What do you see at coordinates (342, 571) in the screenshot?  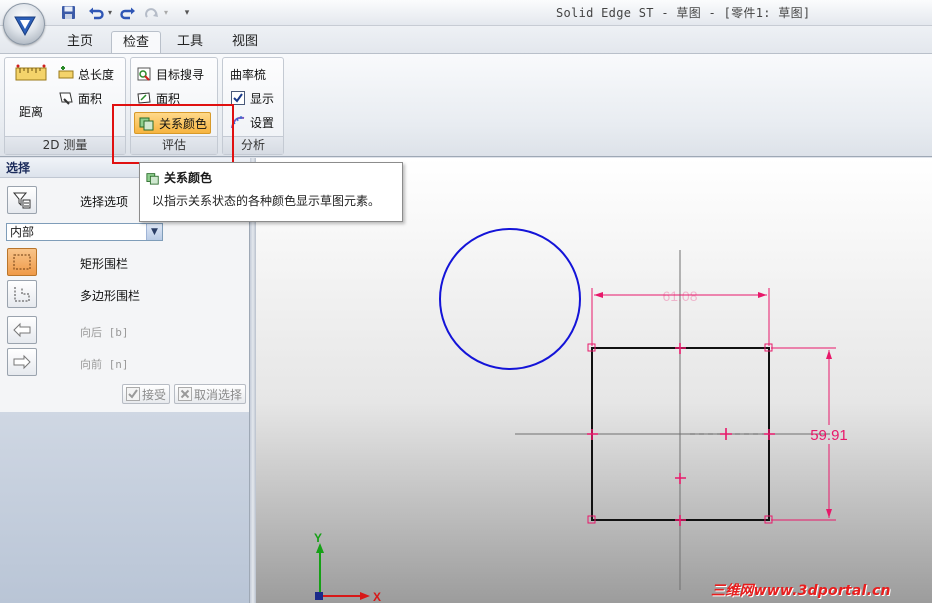 I see `coordinate-triad` at bounding box center [342, 571].